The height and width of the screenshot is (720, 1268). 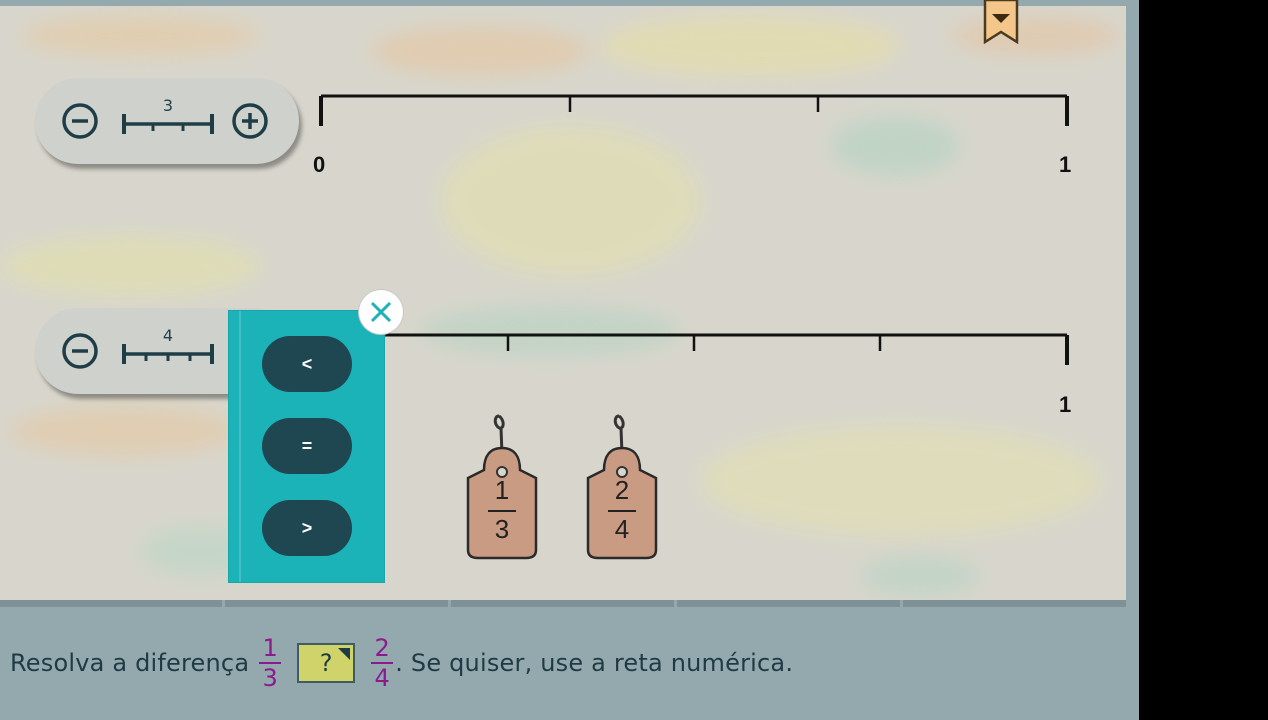 What do you see at coordinates (622, 490) in the screenshot?
I see `tag-numerator: 2` at bounding box center [622, 490].